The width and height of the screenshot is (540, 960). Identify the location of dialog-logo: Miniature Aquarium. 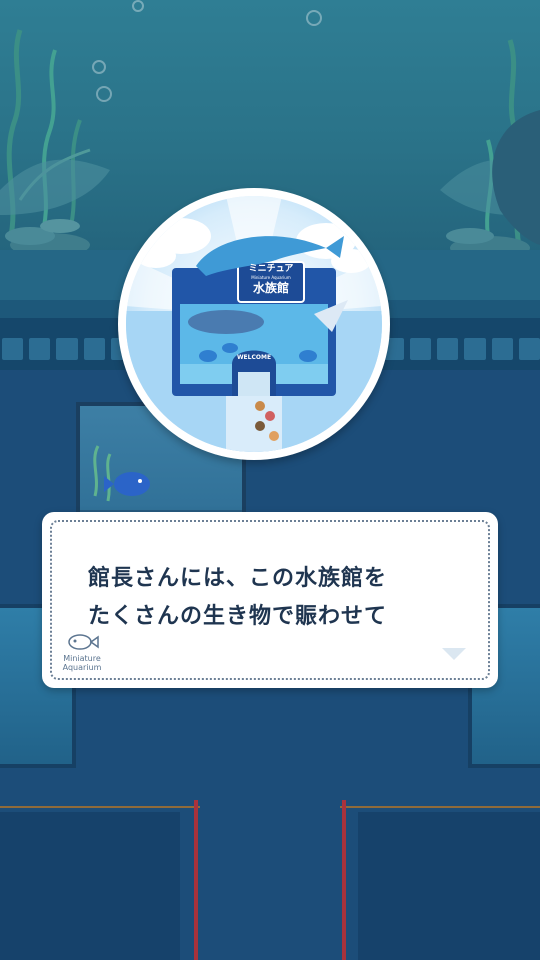
(81, 653).